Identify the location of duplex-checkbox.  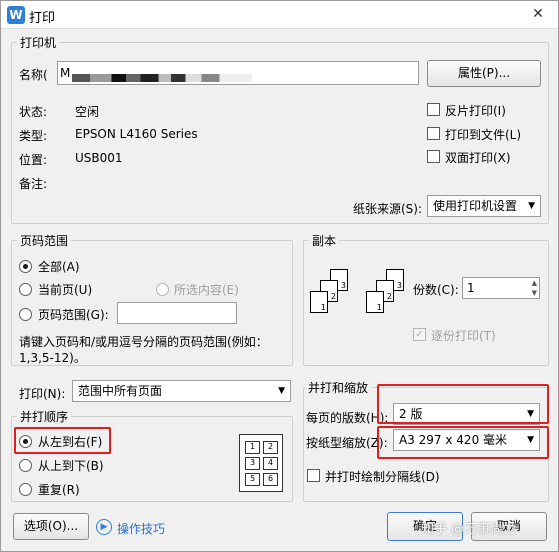
(433, 156).